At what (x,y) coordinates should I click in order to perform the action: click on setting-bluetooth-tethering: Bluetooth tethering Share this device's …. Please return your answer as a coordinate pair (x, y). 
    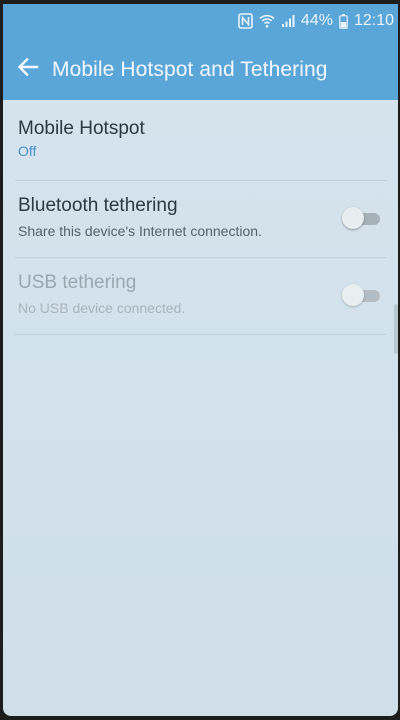
    Looking at the image, I should click on (200, 219).